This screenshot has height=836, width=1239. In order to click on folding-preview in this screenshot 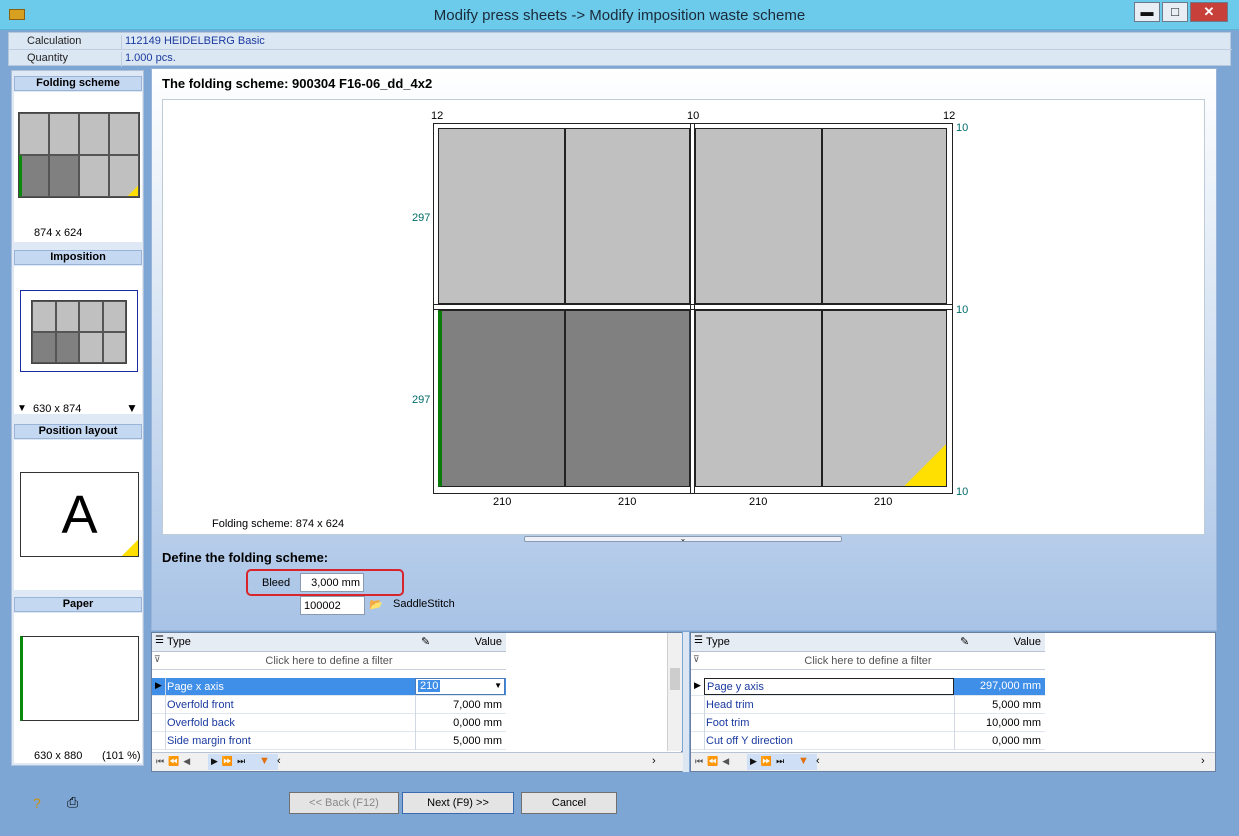, I will do `click(79, 155)`.